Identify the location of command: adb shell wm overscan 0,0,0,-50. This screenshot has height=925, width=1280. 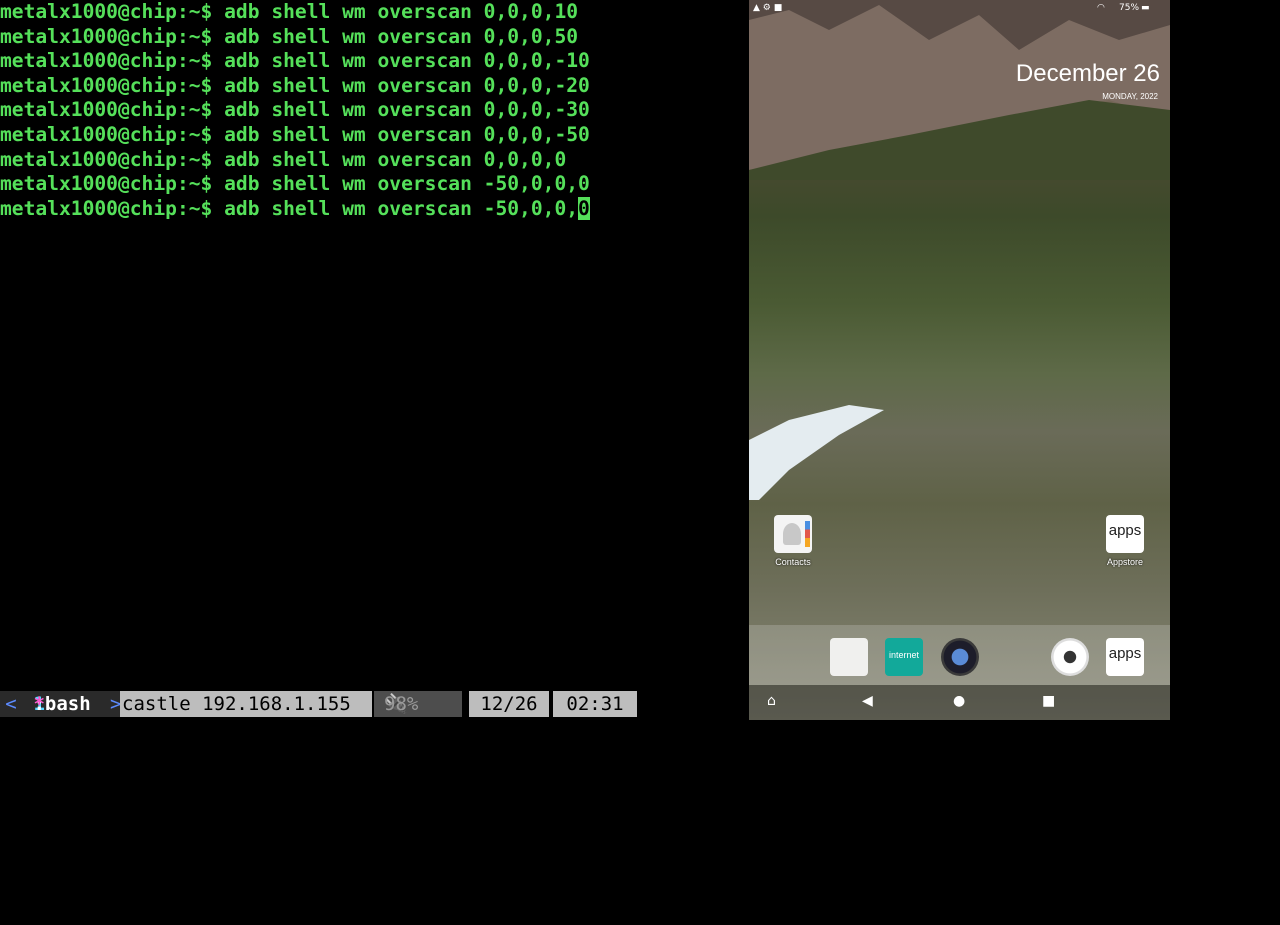
(407, 134).